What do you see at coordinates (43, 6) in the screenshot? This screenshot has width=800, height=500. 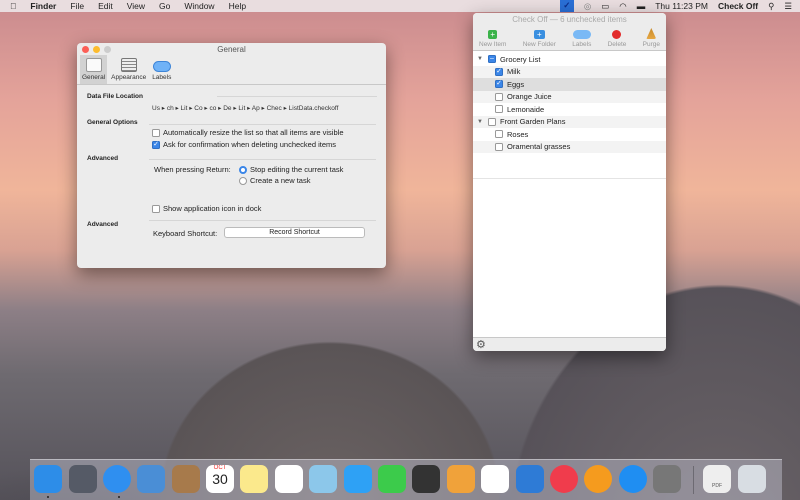 I see `menu-app-name: Finder` at bounding box center [43, 6].